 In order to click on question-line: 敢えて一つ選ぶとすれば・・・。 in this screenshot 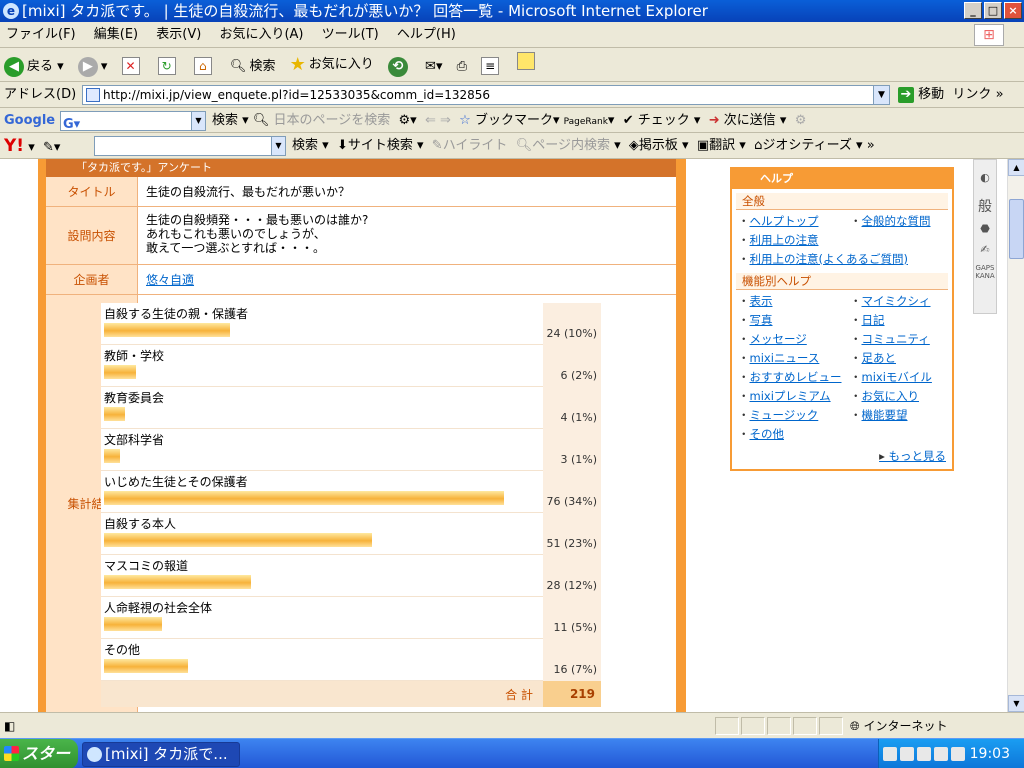, I will do `click(236, 248)`.